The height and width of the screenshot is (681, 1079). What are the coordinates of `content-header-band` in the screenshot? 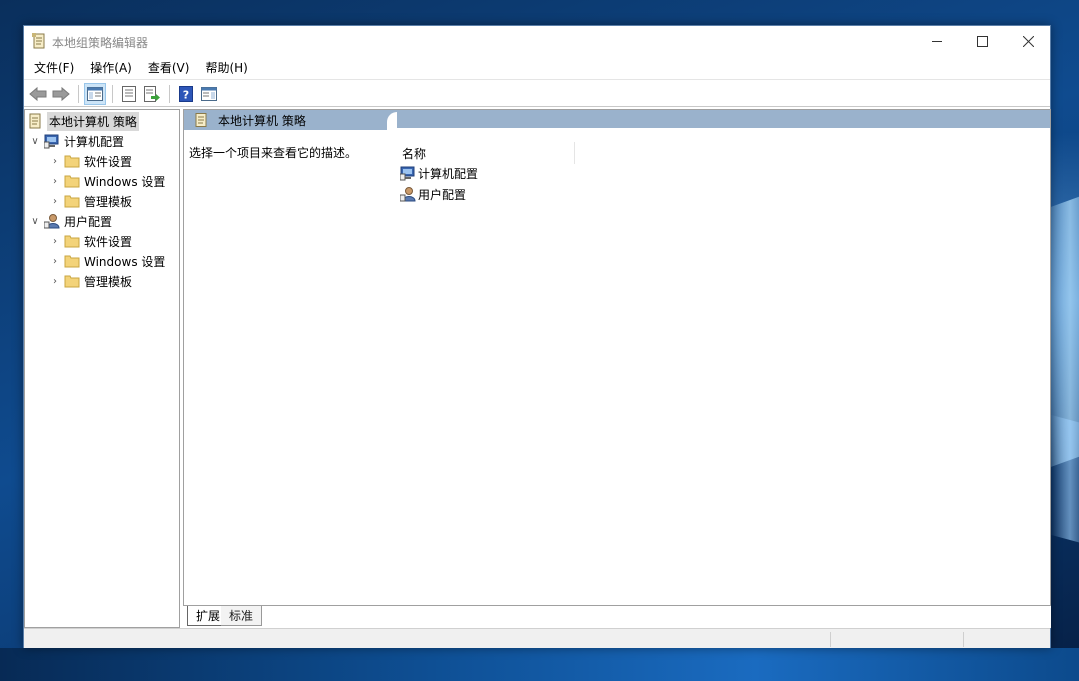 It's located at (718, 119).